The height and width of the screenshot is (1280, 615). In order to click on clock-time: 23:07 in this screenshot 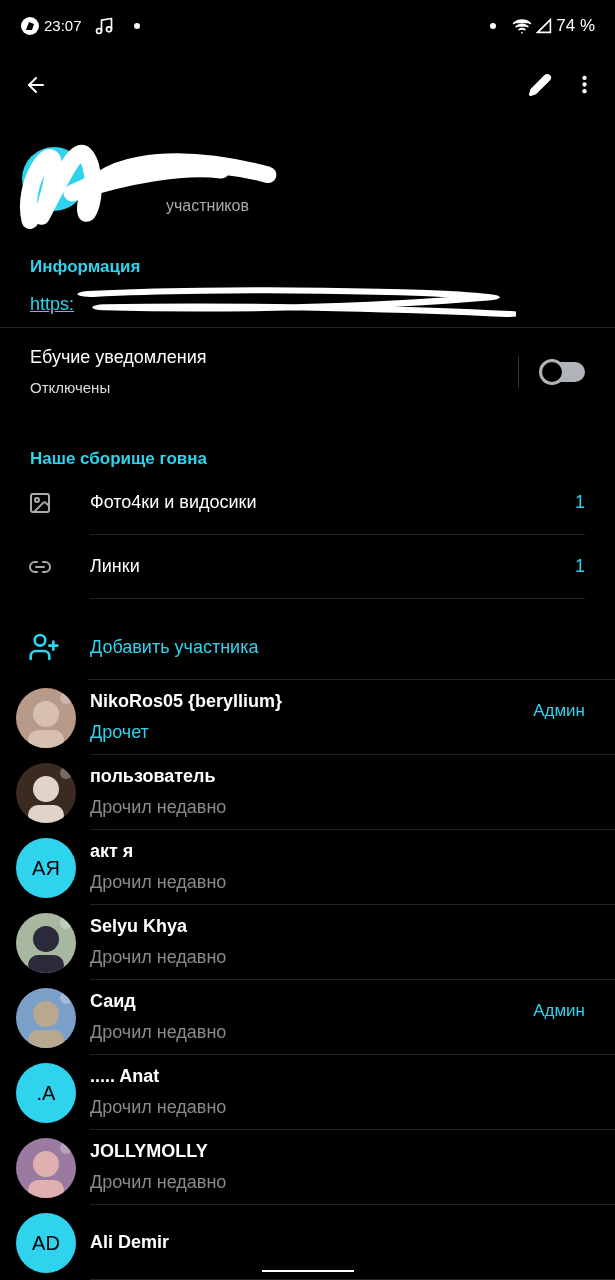, I will do `click(63, 25)`.